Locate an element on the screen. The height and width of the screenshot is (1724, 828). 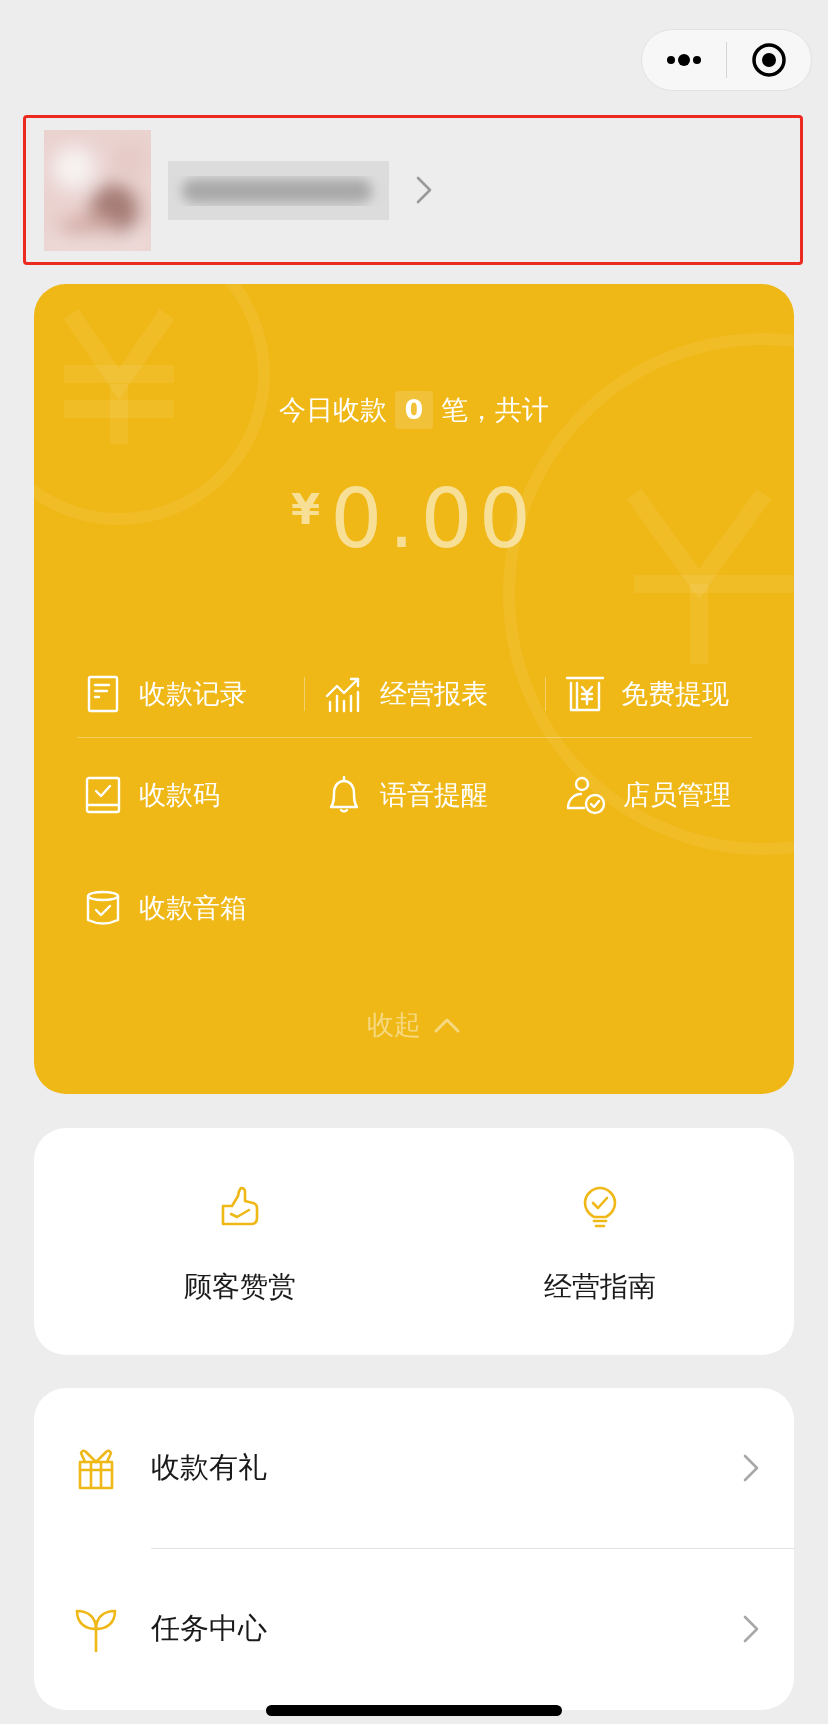
profile-row is located at coordinates (413, 190).